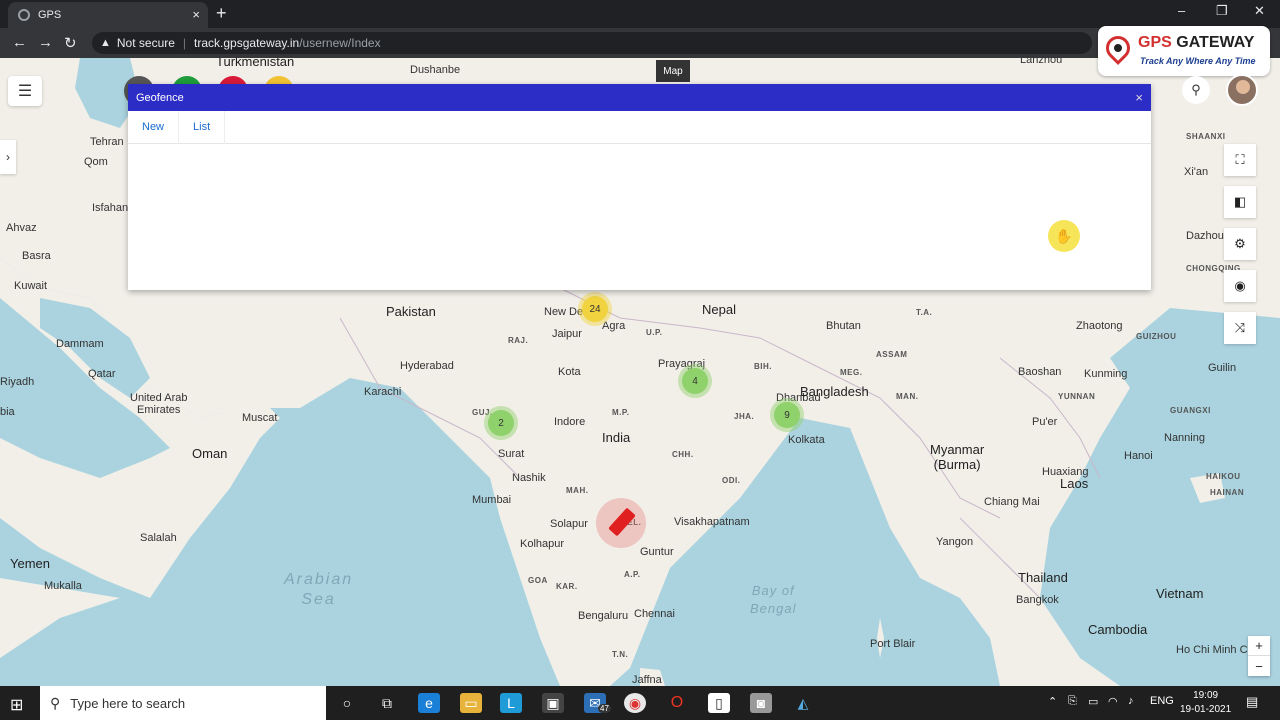 The width and height of the screenshot is (1280, 720). What do you see at coordinates (108, 15) in the screenshot?
I see `browser-tab: GPS ×` at bounding box center [108, 15].